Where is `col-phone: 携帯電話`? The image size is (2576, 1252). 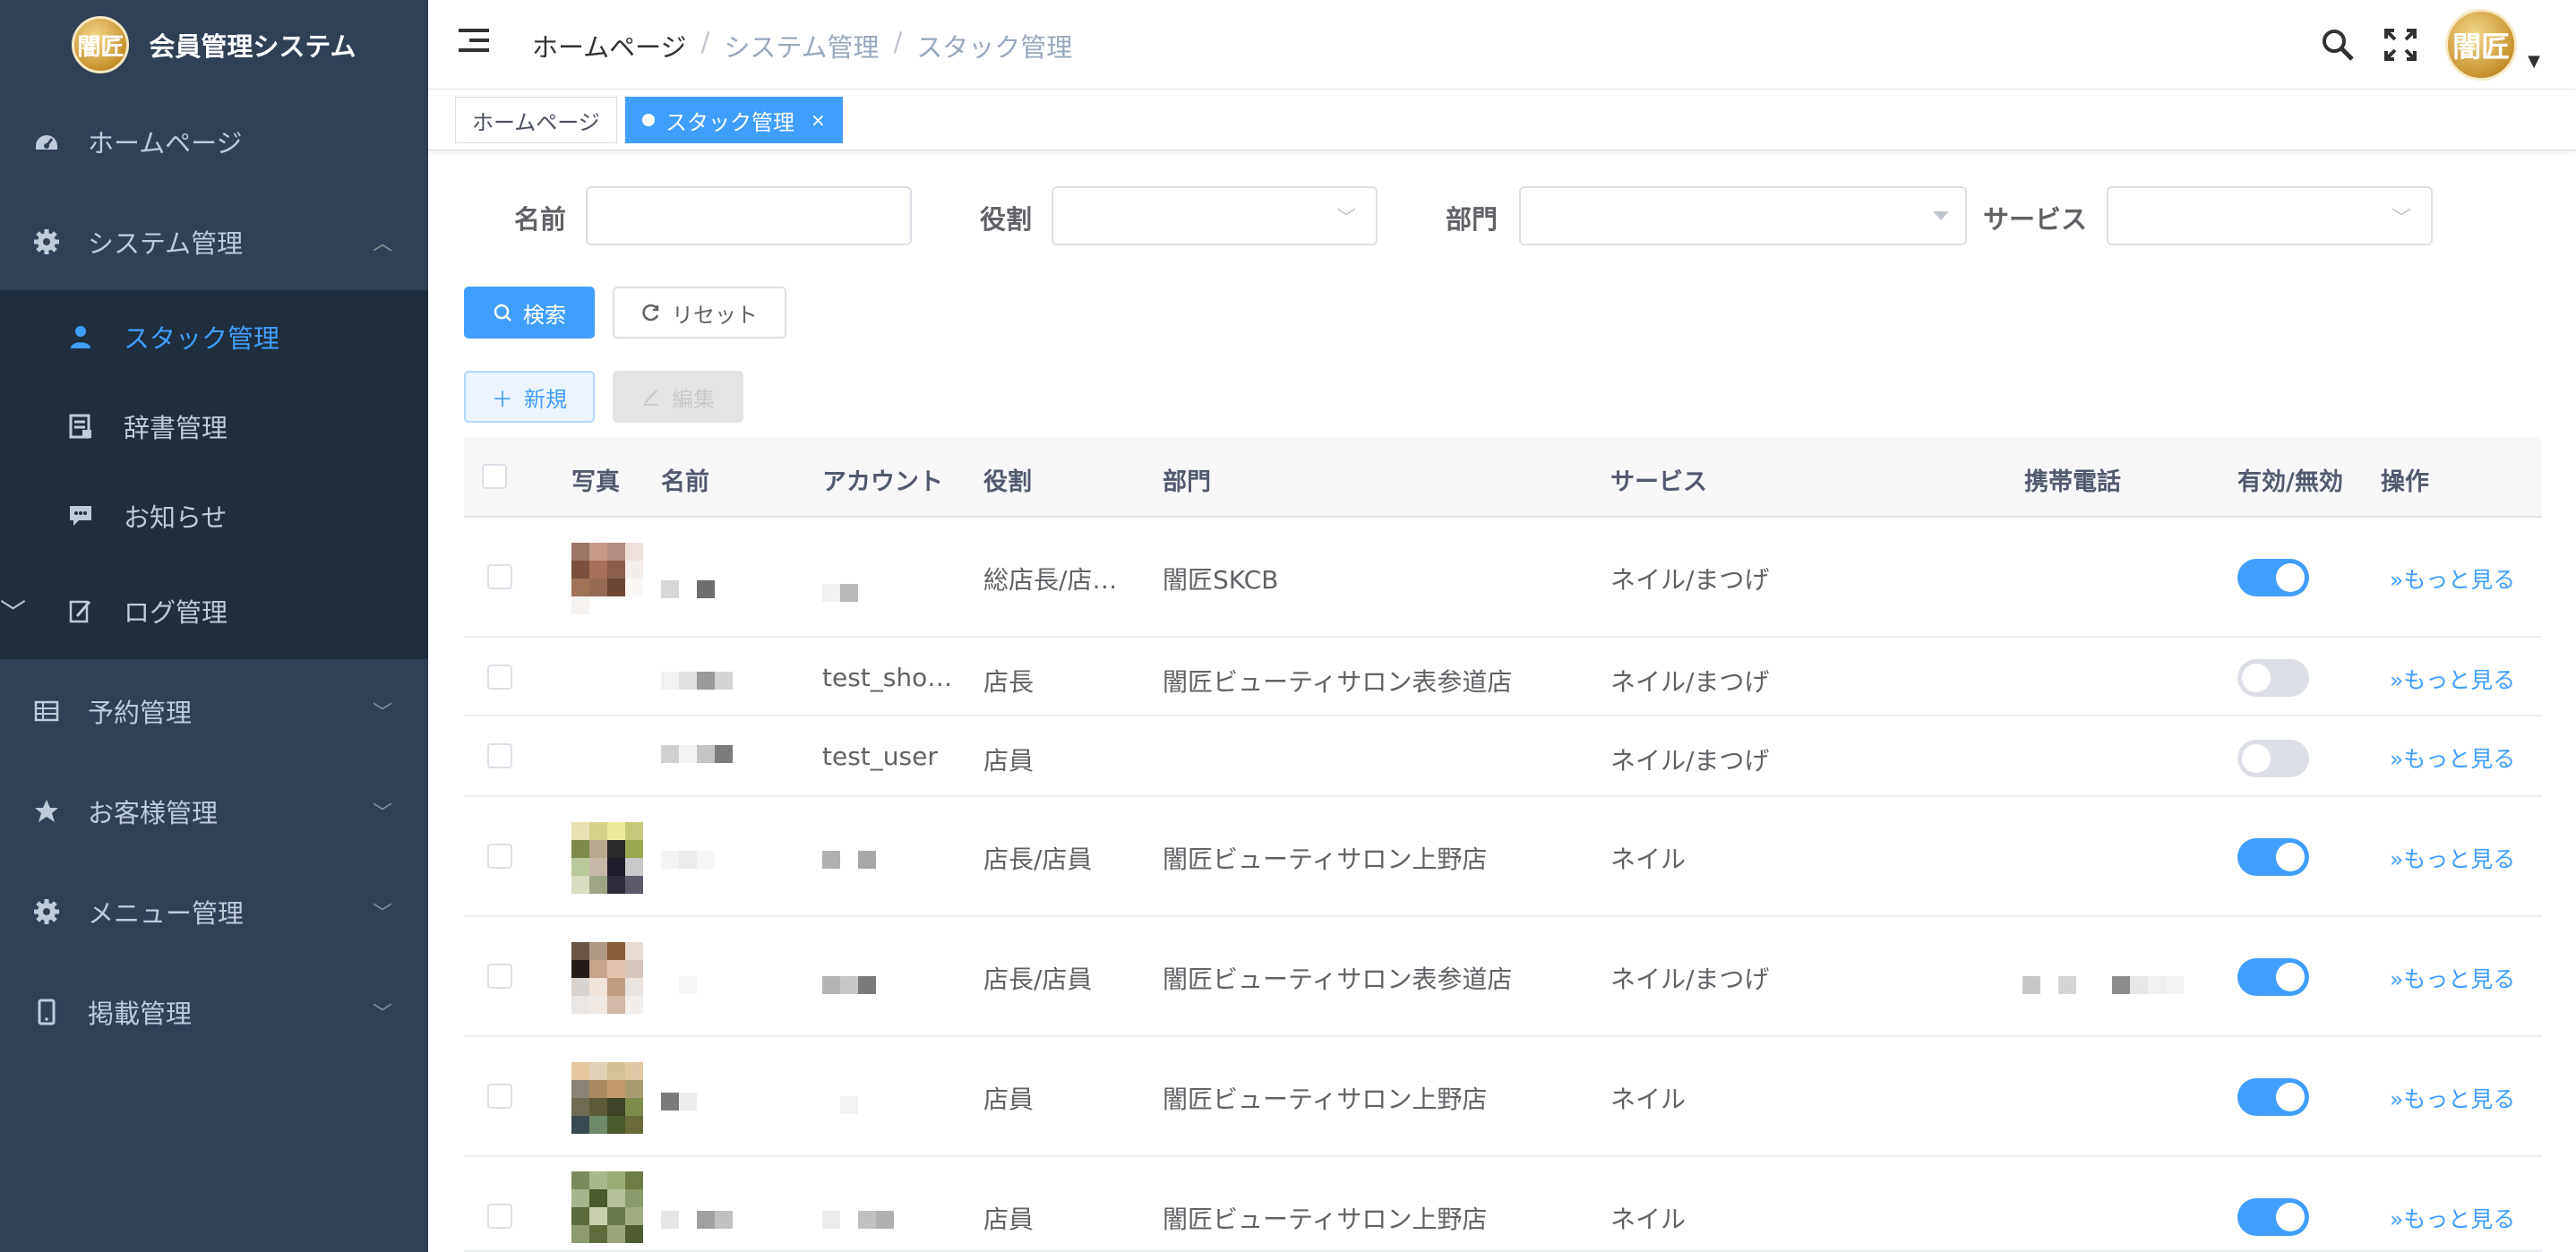 col-phone: 携帯電話 is located at coordinates (2072, 482).